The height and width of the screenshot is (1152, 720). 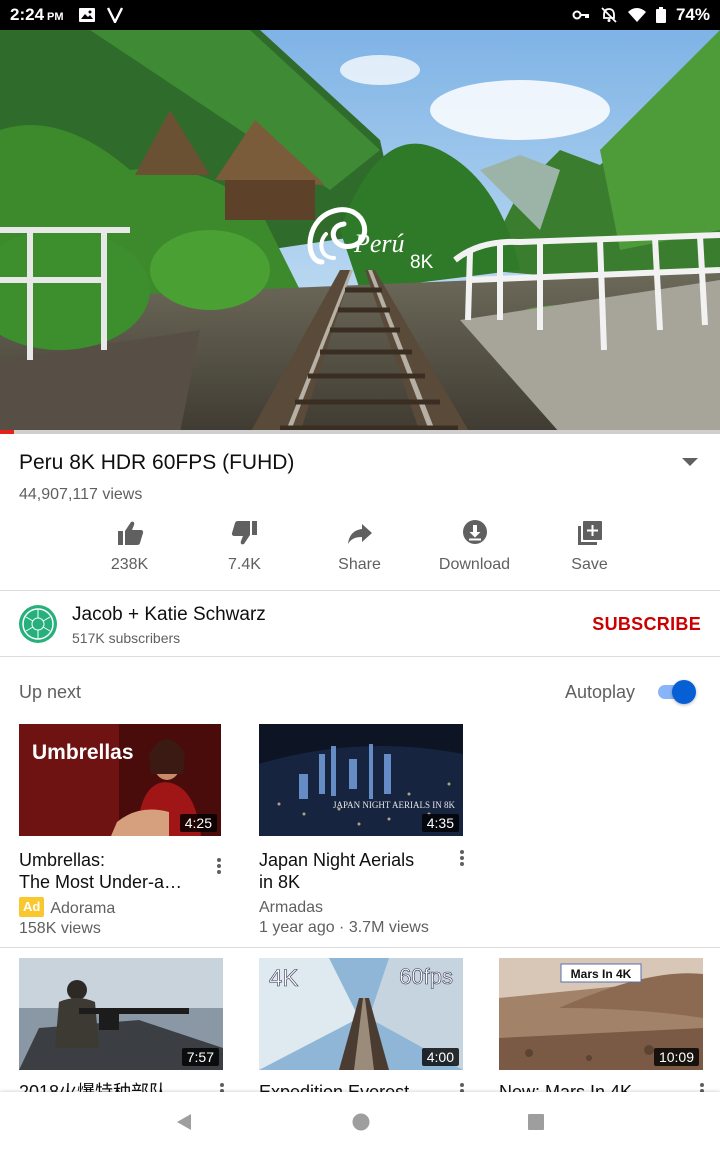 I want to click on like-button: 238K, so click(x=129, y=549).